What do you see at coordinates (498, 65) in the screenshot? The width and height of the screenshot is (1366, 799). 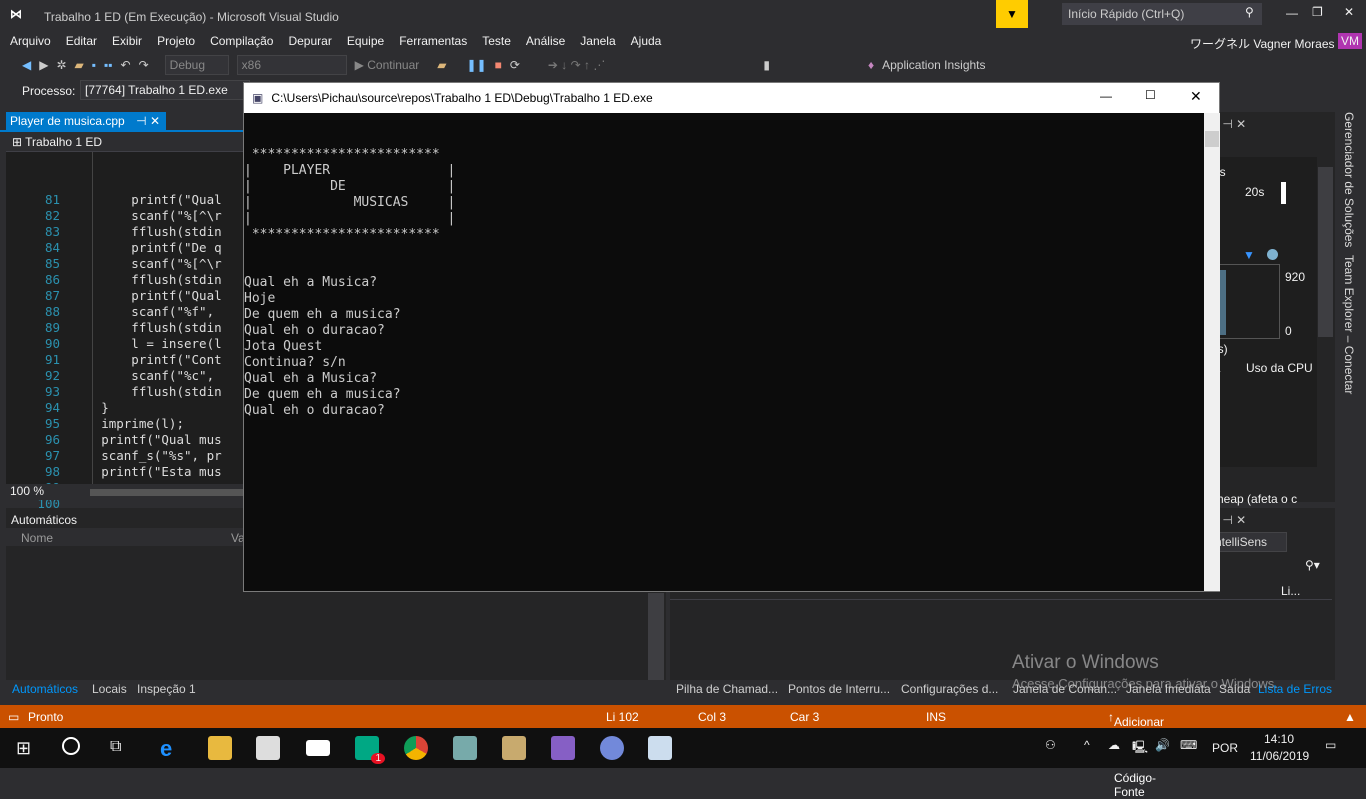 I see `stop-icon: ■` at bounding box center [498, 65].